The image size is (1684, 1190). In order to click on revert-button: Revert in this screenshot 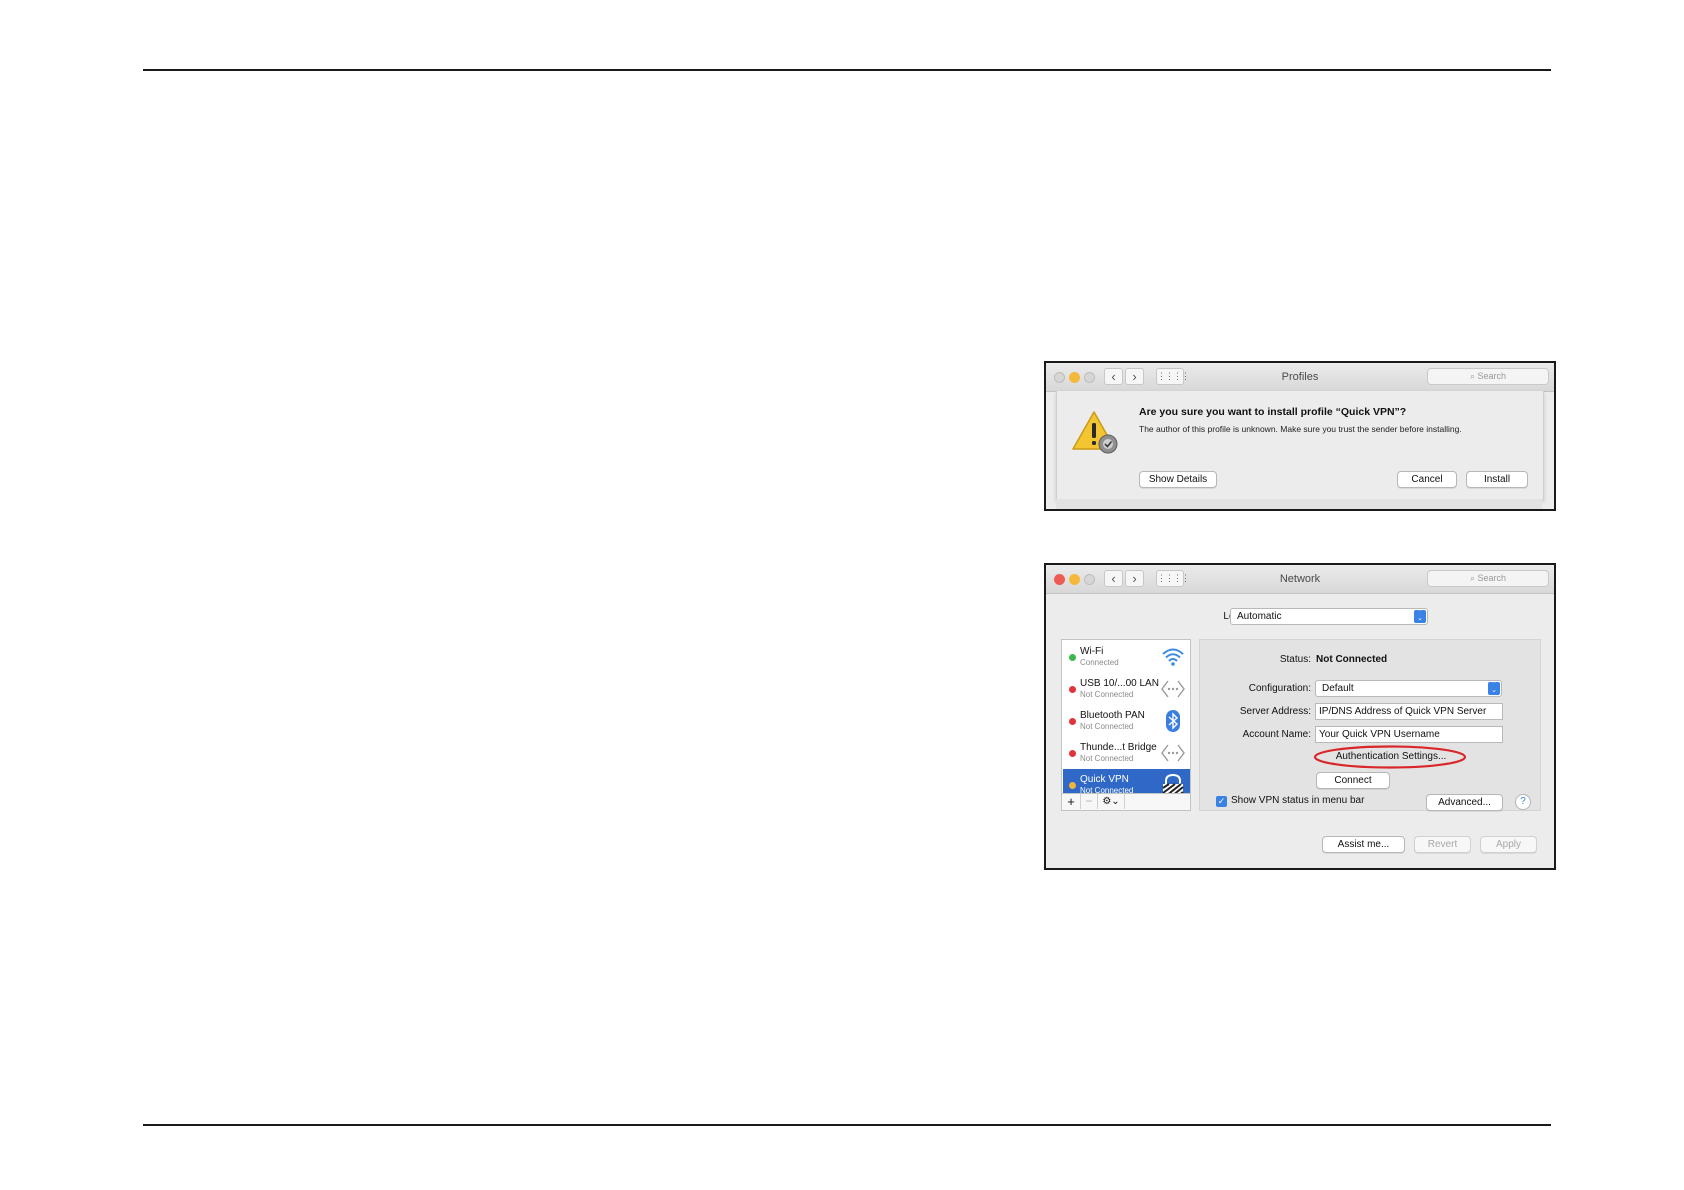, I will do `click(1442, 844)`.